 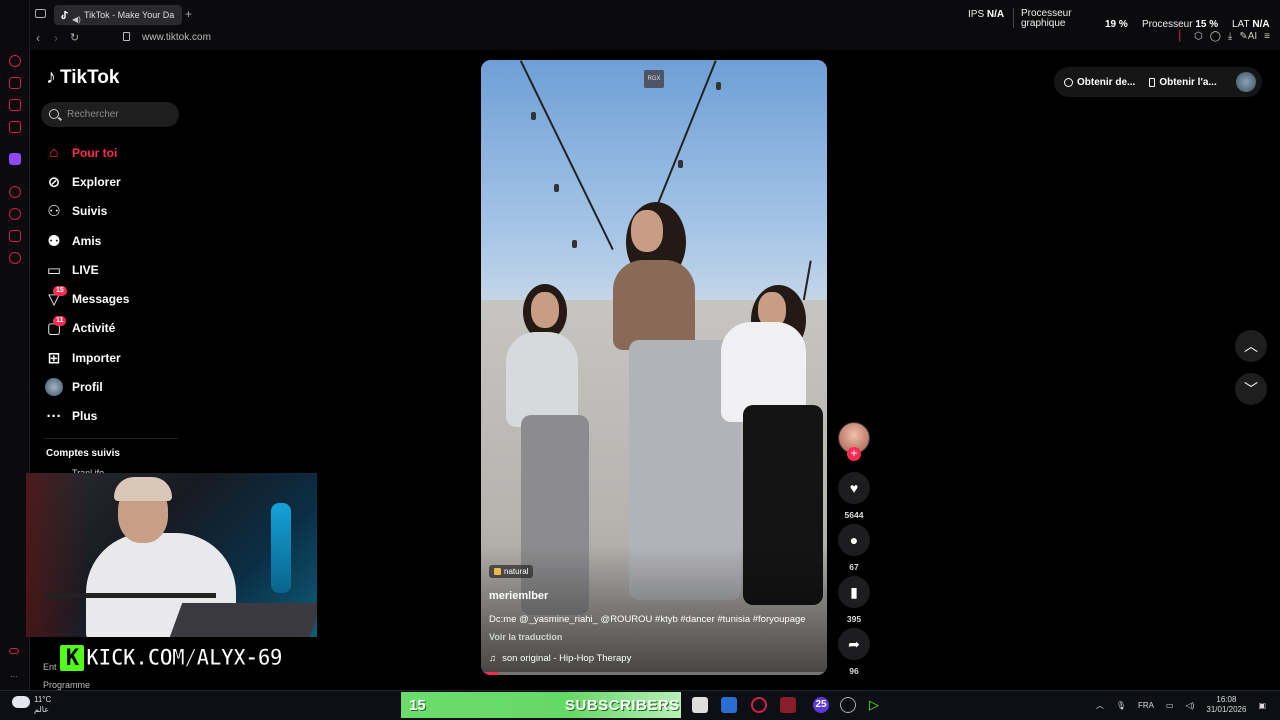 What do you see at coordinates (854, 488) in the screenshot?
I see `heart-icon: ♥` at bounding box center [854, 488].